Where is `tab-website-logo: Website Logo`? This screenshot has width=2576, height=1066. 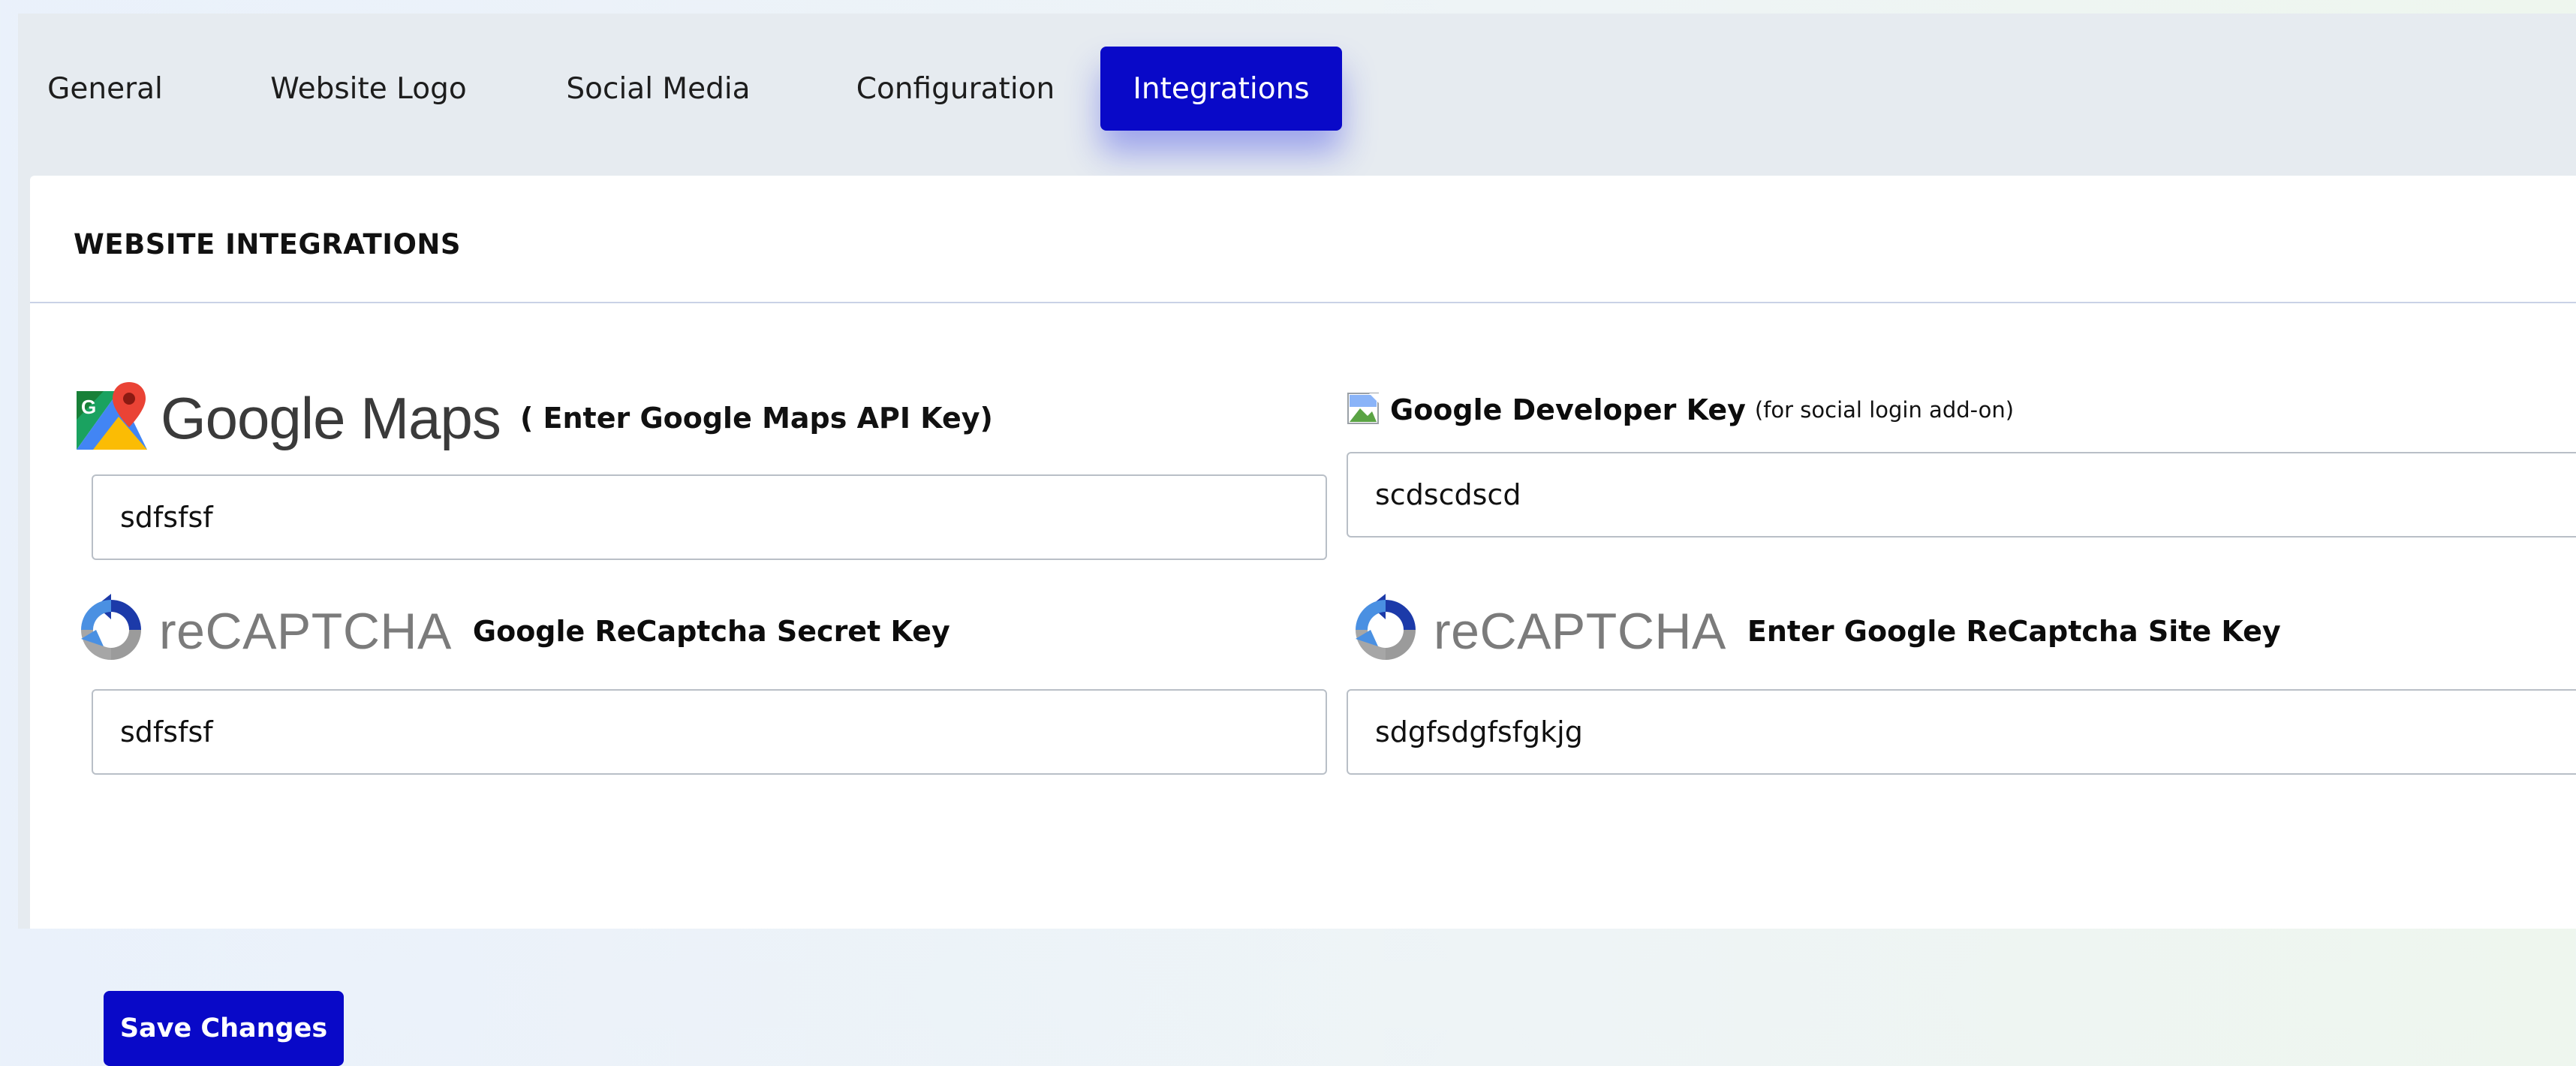
tab-website-logo: Website Logo is located at coordinates (369, 89).